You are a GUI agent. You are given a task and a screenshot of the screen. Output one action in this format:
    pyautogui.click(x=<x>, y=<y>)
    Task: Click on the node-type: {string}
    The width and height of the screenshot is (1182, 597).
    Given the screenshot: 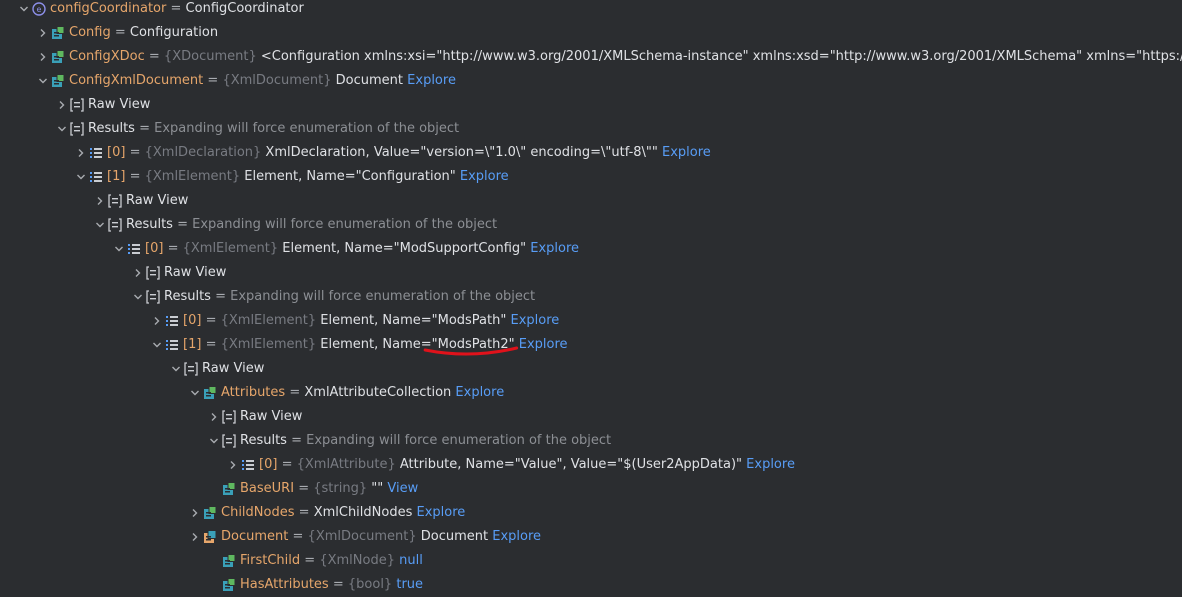 What is the action you would take?
    pyautogui.click(x=340, y=488)
    